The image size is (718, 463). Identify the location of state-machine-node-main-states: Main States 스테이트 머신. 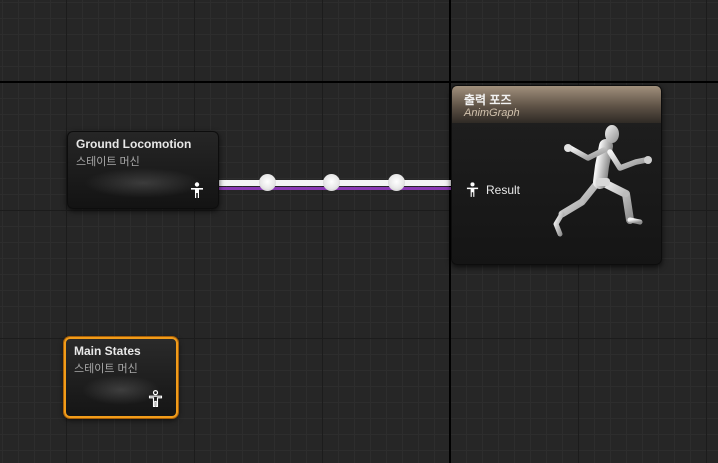
(121, 377).